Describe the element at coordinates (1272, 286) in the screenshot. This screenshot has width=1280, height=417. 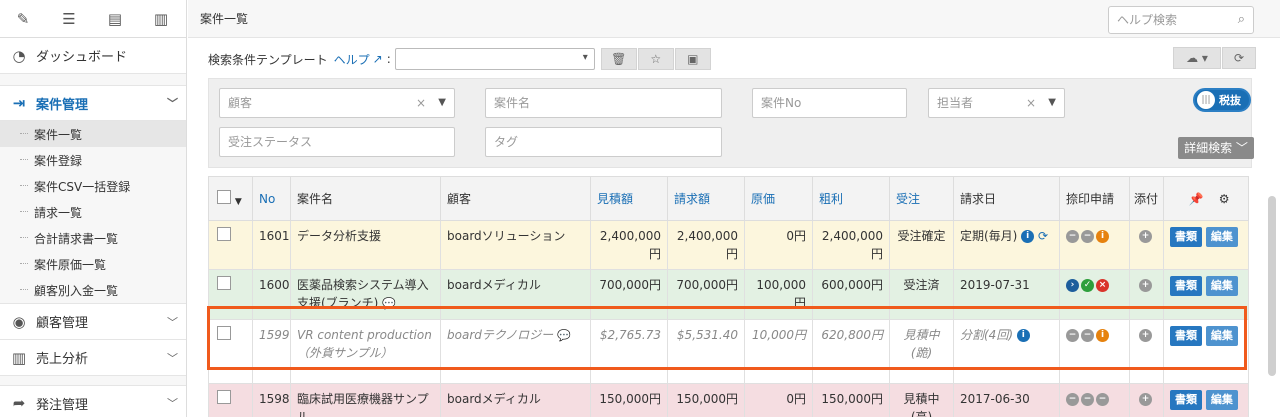
I see `scrollbar` at that location.